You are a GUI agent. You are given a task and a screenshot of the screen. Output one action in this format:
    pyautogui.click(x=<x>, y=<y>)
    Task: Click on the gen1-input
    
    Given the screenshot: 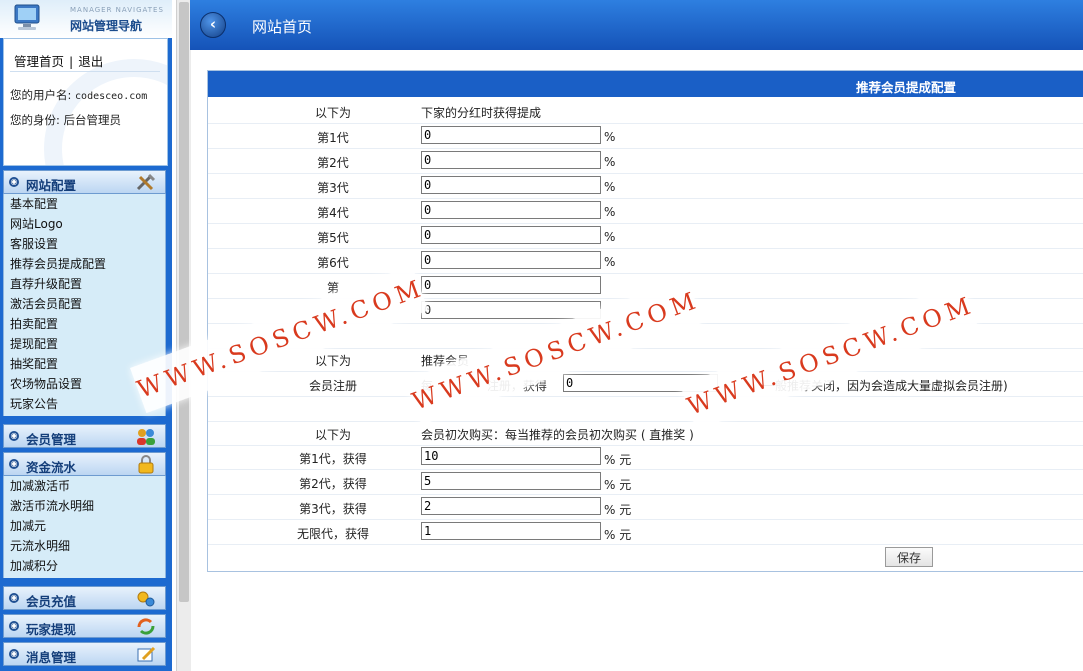 What is the action you would take?
    pyautogui.click(x=511, y=135)
    